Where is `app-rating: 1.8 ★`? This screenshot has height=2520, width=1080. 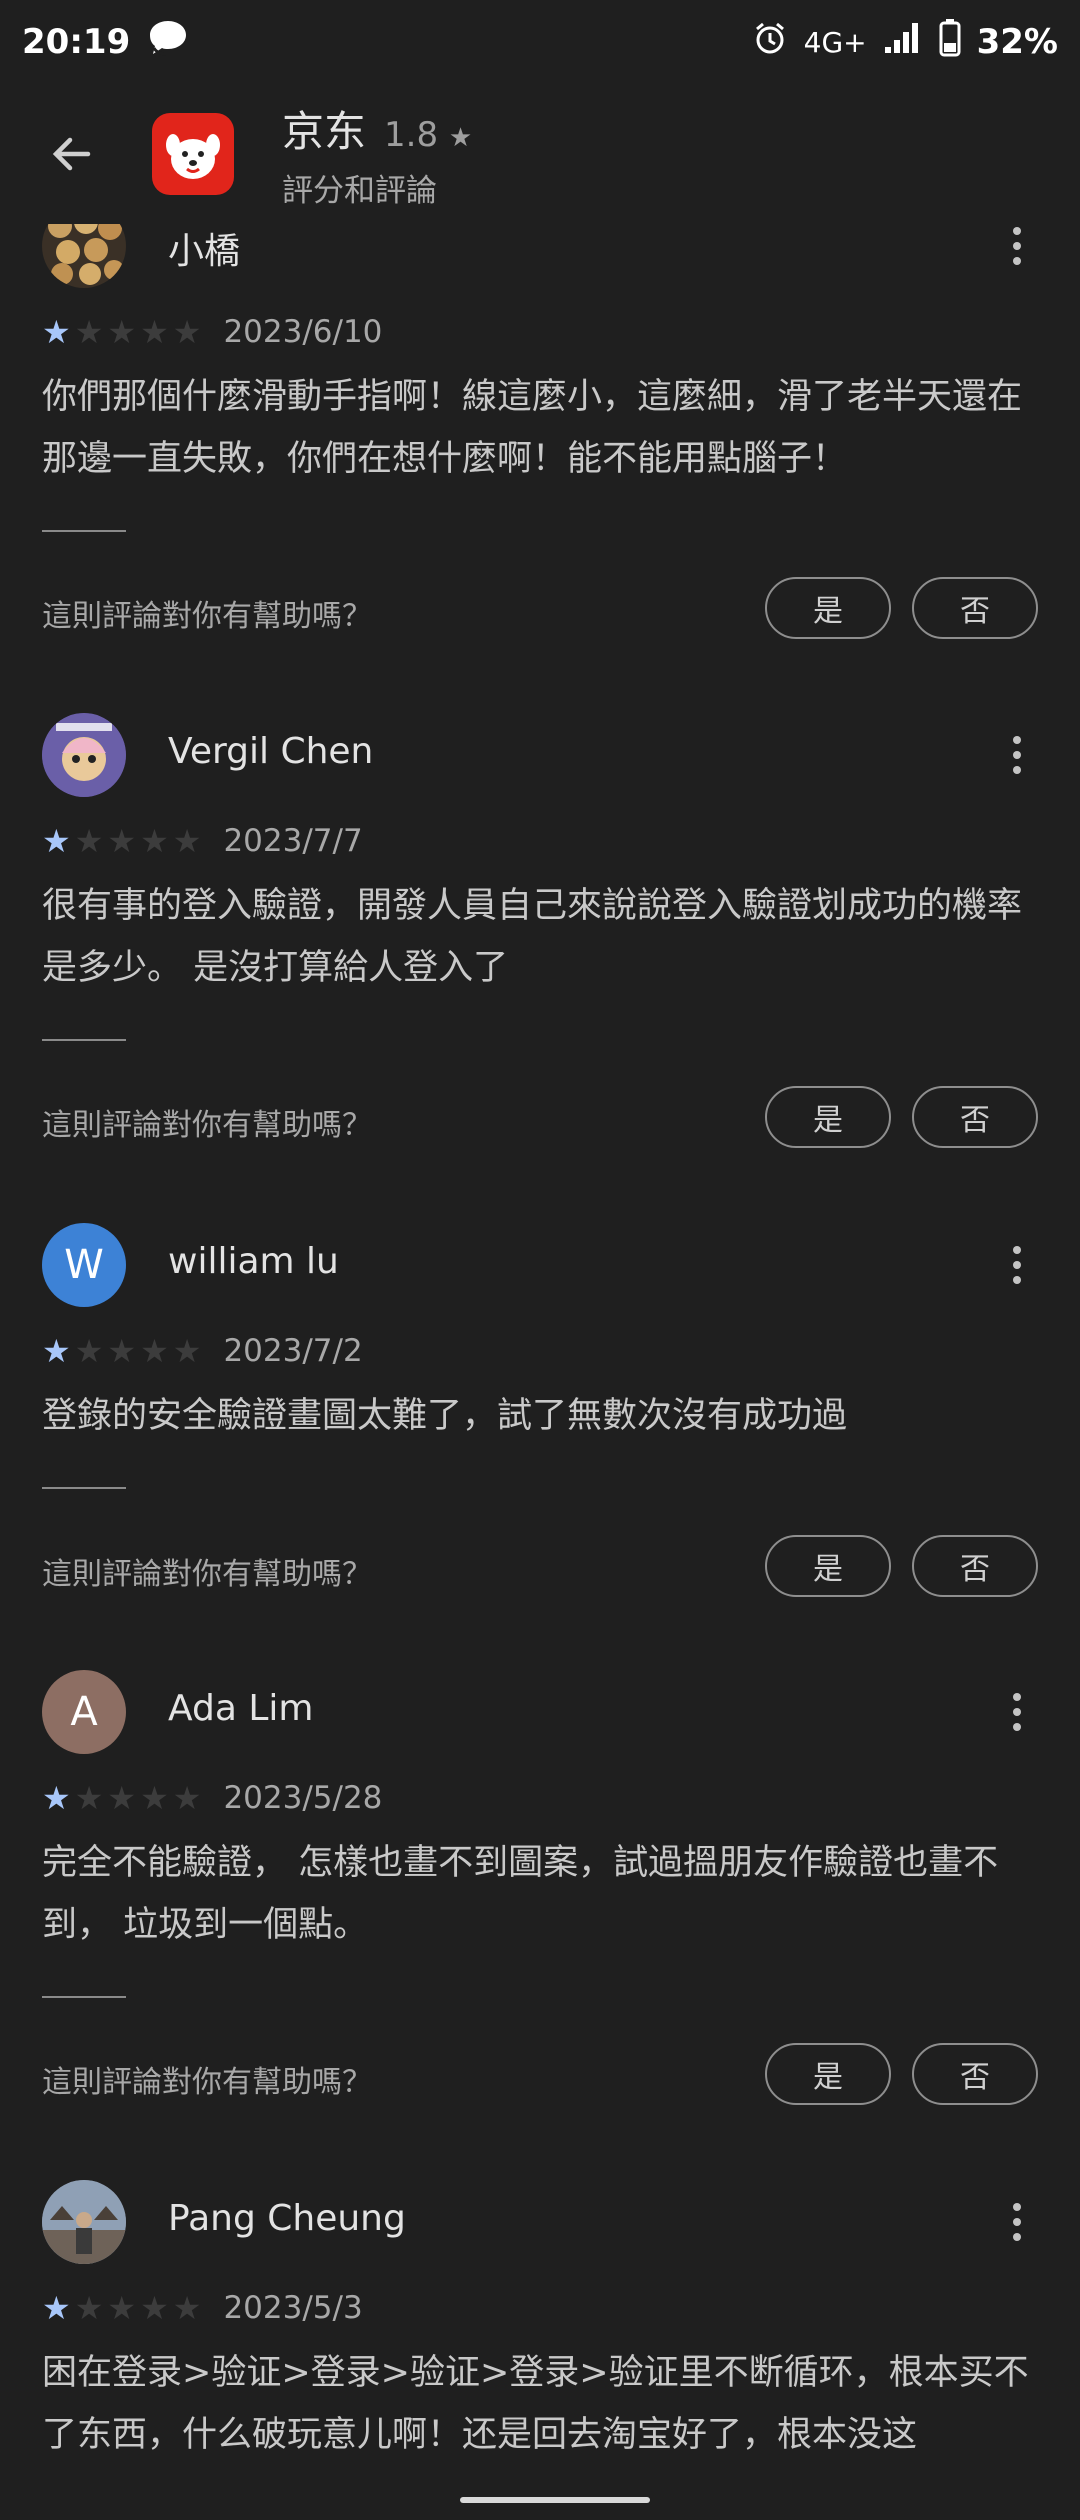 app-rating: 1.8 ★ is located at coordinates (428, 135).